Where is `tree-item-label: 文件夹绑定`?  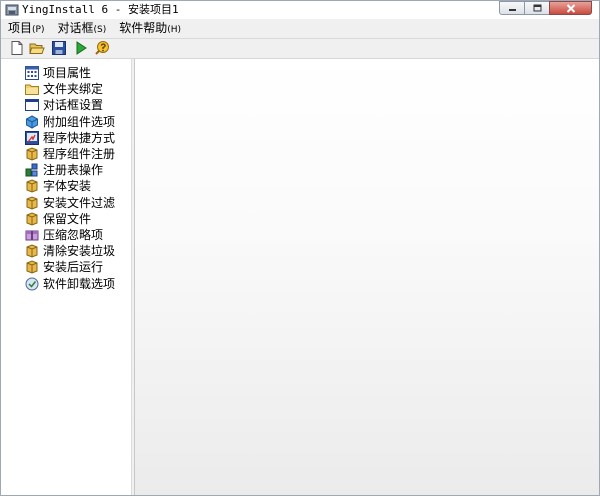 tree-item-label: 文件夹绑定 is located at coordinates (73, 89).